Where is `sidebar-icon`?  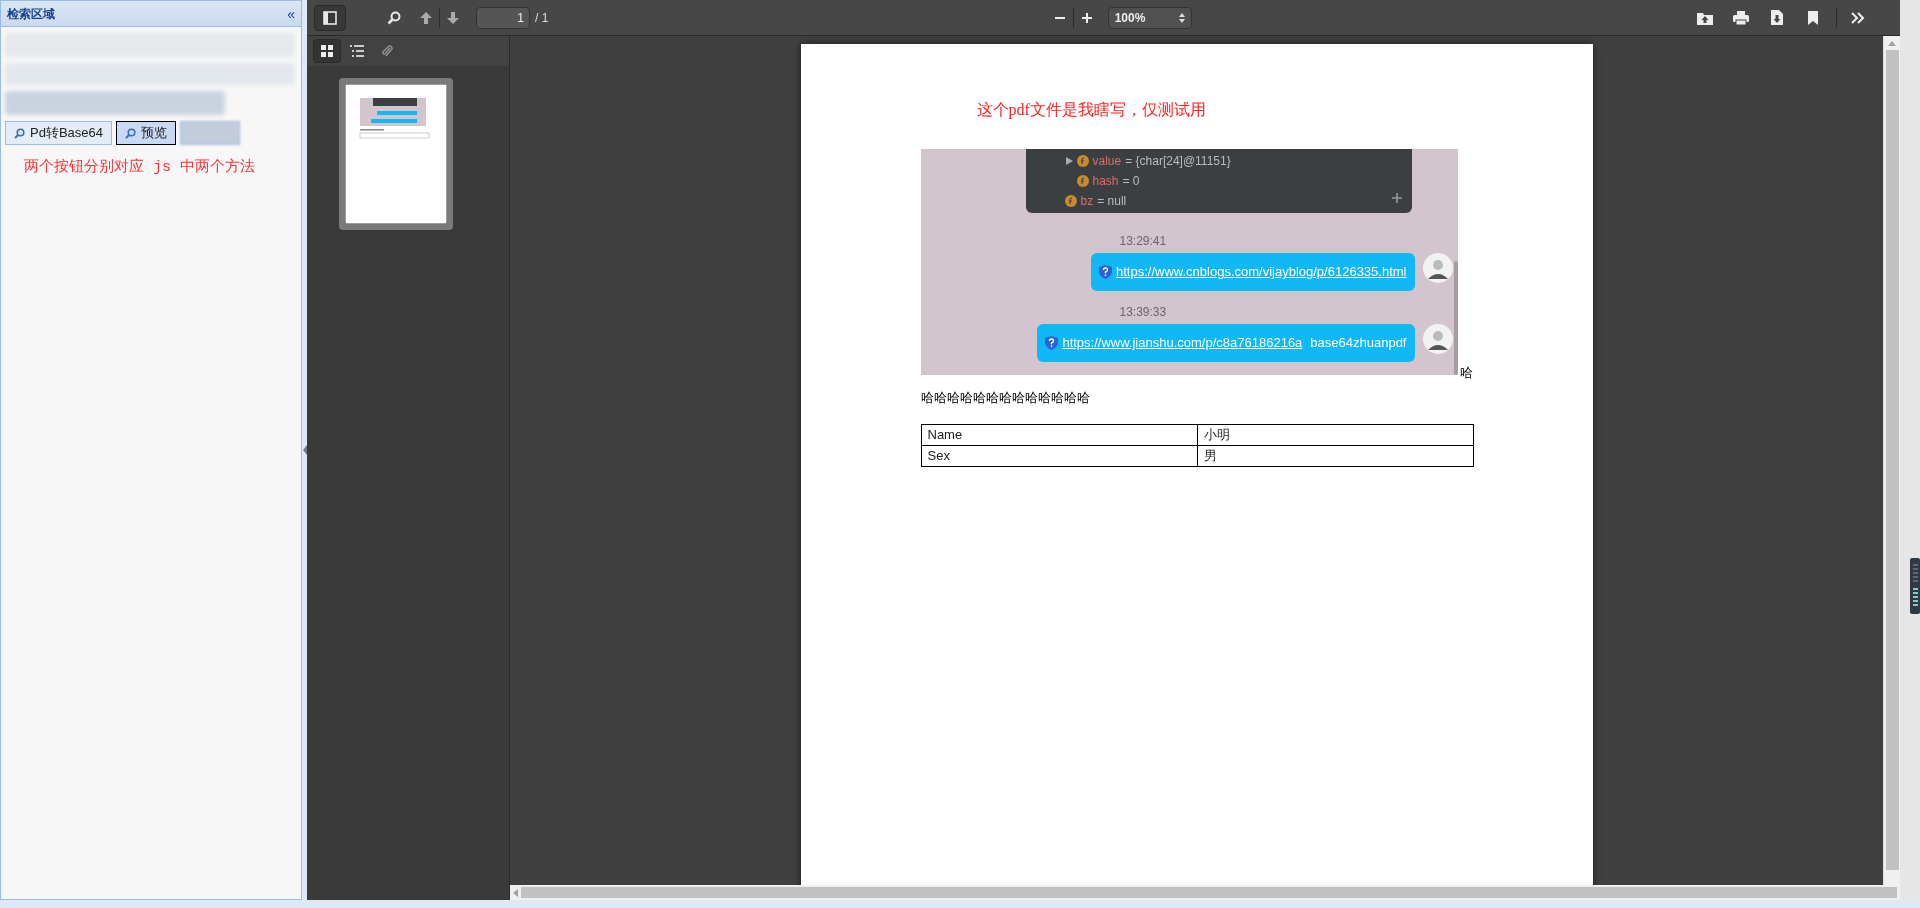 sidebar-icon is located at coordinates (330, 17).